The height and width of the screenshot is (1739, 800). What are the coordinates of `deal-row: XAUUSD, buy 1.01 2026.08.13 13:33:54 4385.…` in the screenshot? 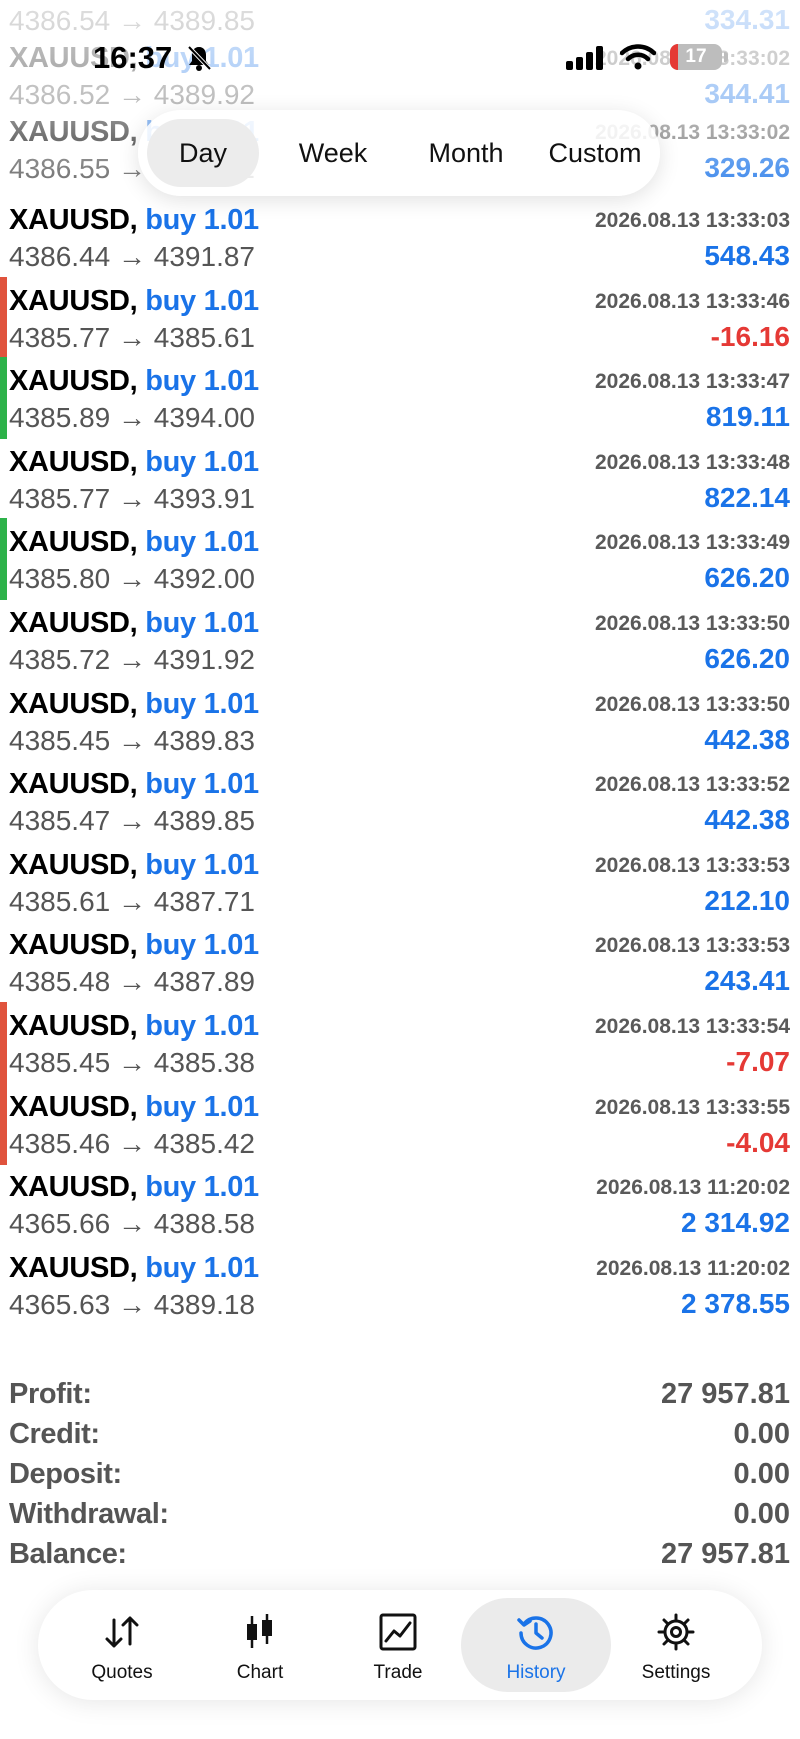 It's located at (400, 1043).